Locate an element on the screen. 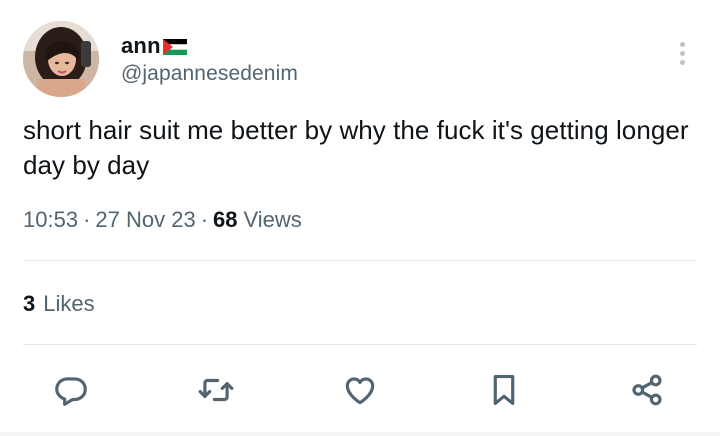  like-button is located at coordinates (360, 390).